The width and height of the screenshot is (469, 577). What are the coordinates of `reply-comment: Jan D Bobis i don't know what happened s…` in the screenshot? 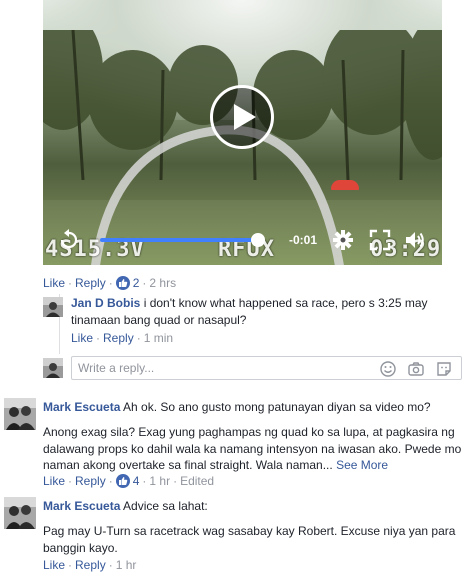 It's located at (266, 312).